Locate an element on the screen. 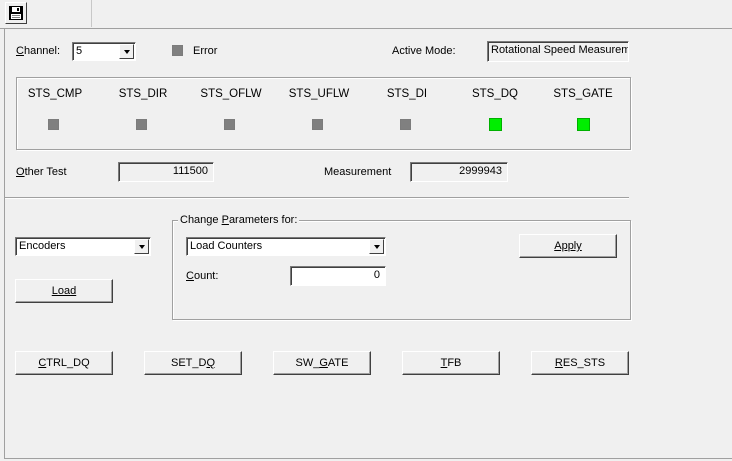 This screenshot has width=732, height=461. status-led-sts_dq is located at coordinates (495, 124).